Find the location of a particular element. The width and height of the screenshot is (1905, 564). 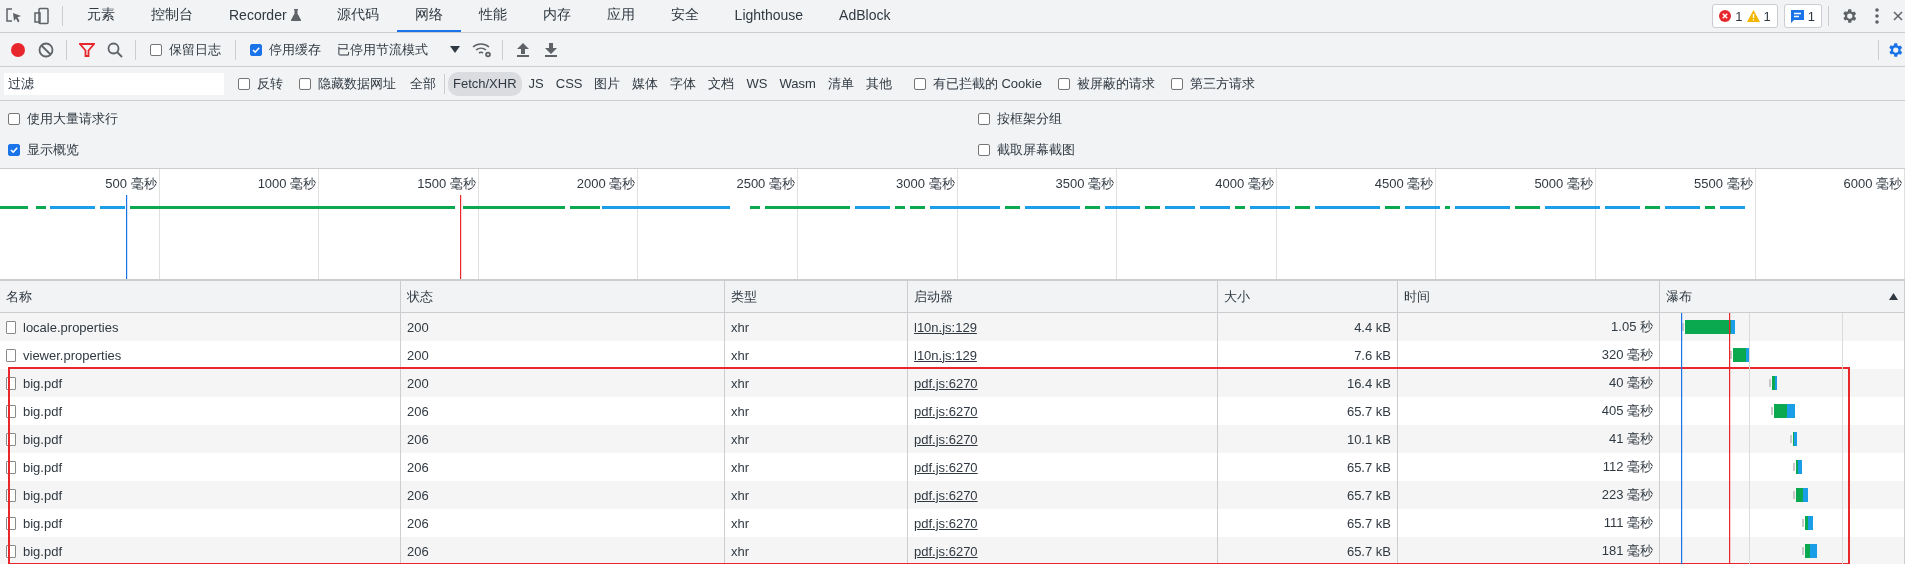

table-cell: 200 is located at coordinates (418, 383).